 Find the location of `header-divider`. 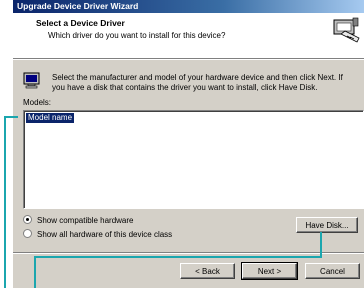

header-divider is located at coordinates (188, 59).